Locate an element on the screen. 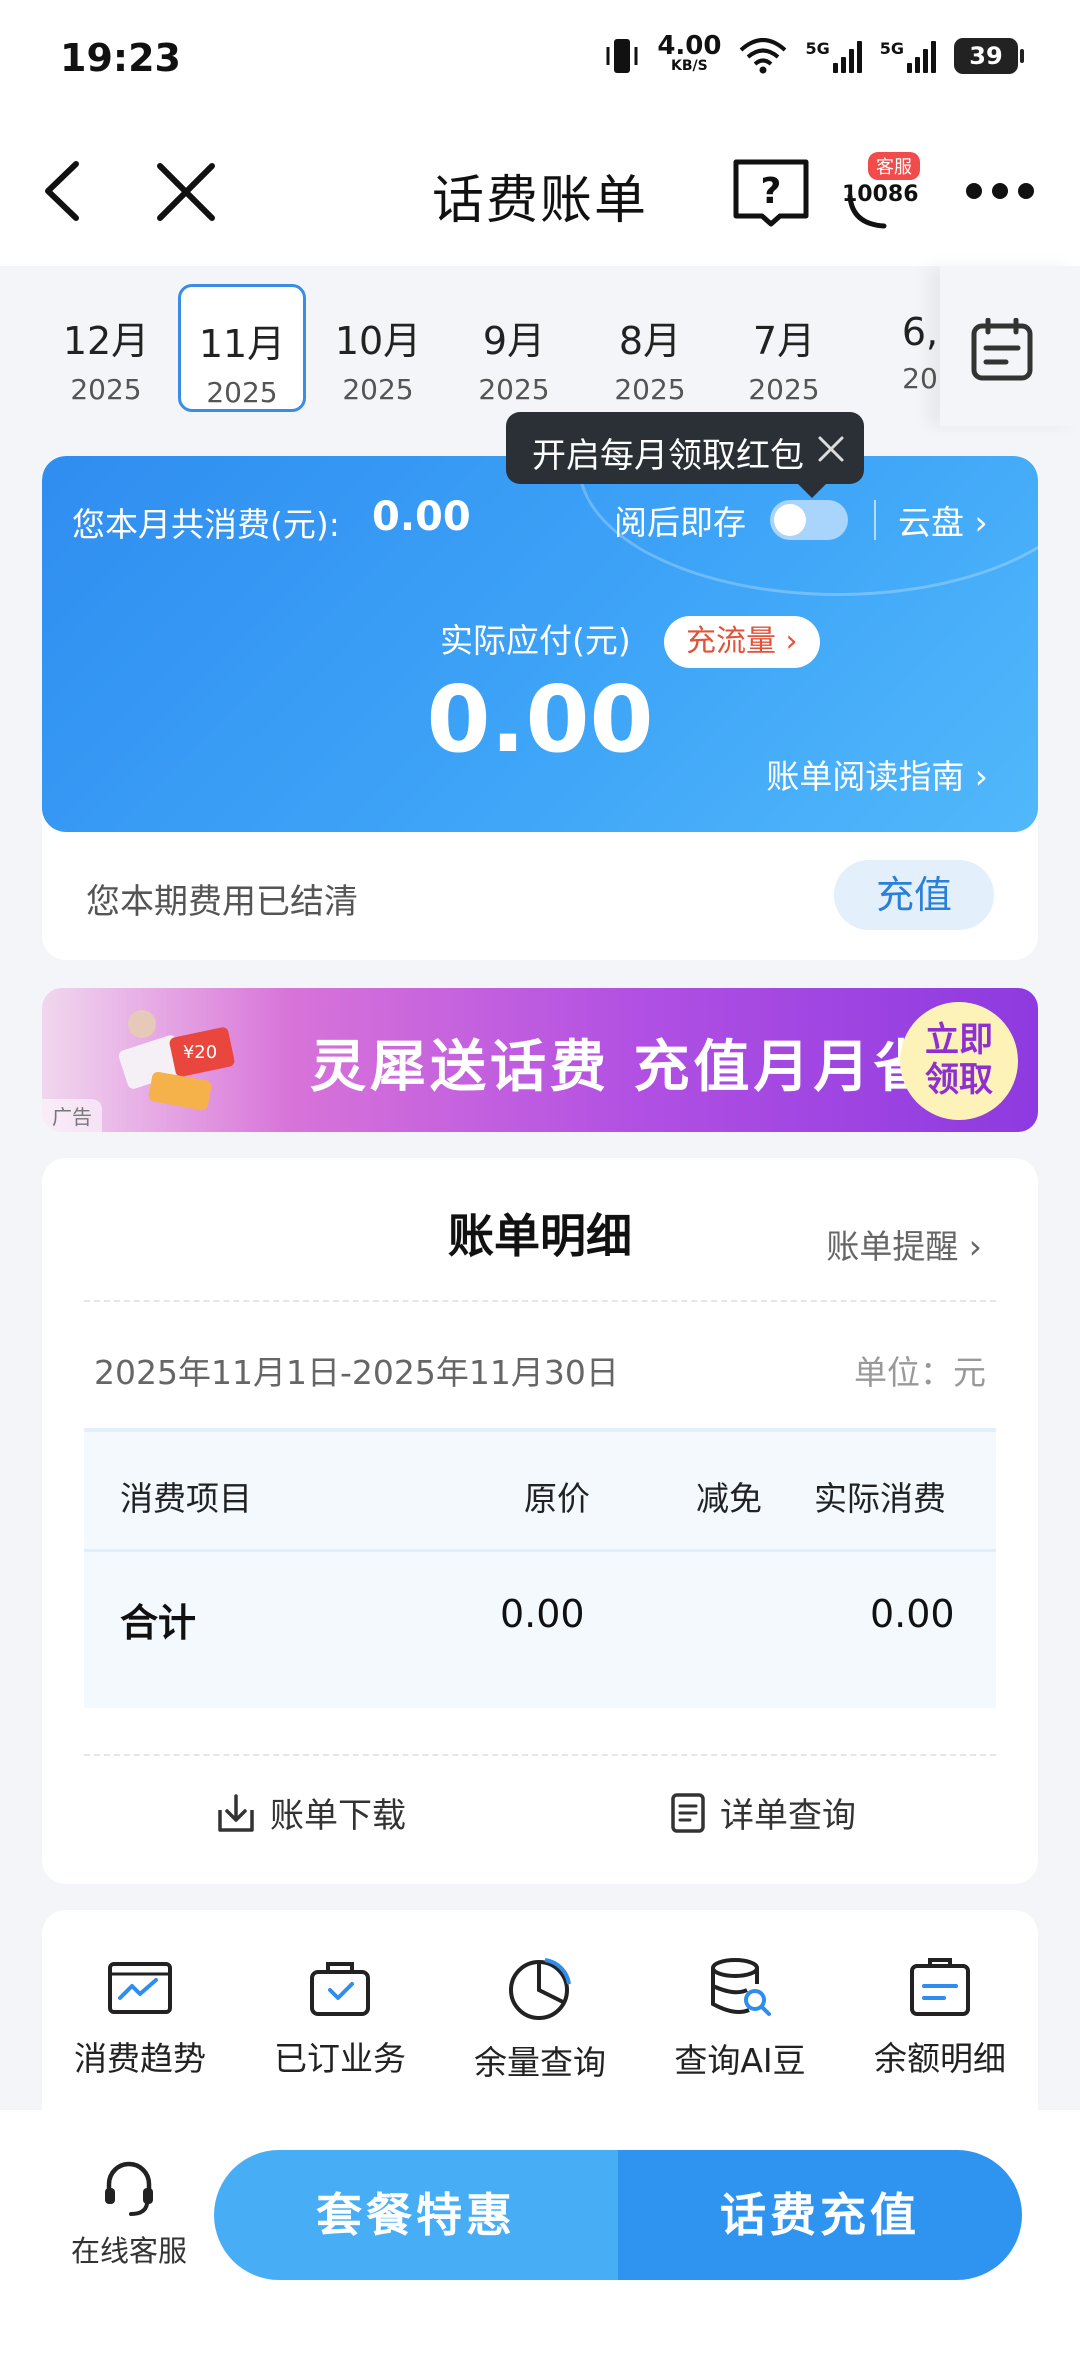  settled-status-text: 您本期费用已结清 is located at coordinates (222, 902).